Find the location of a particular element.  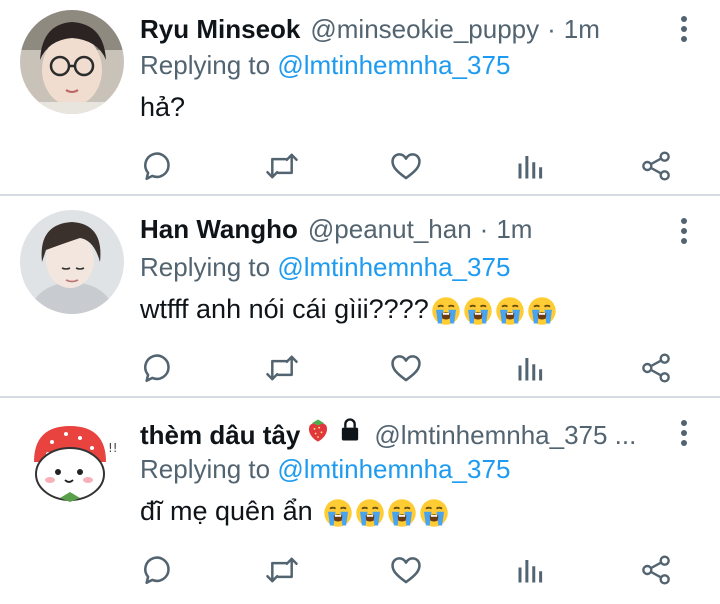

user-handle: @minseokie_puppy is located at coordinates (424, 29).